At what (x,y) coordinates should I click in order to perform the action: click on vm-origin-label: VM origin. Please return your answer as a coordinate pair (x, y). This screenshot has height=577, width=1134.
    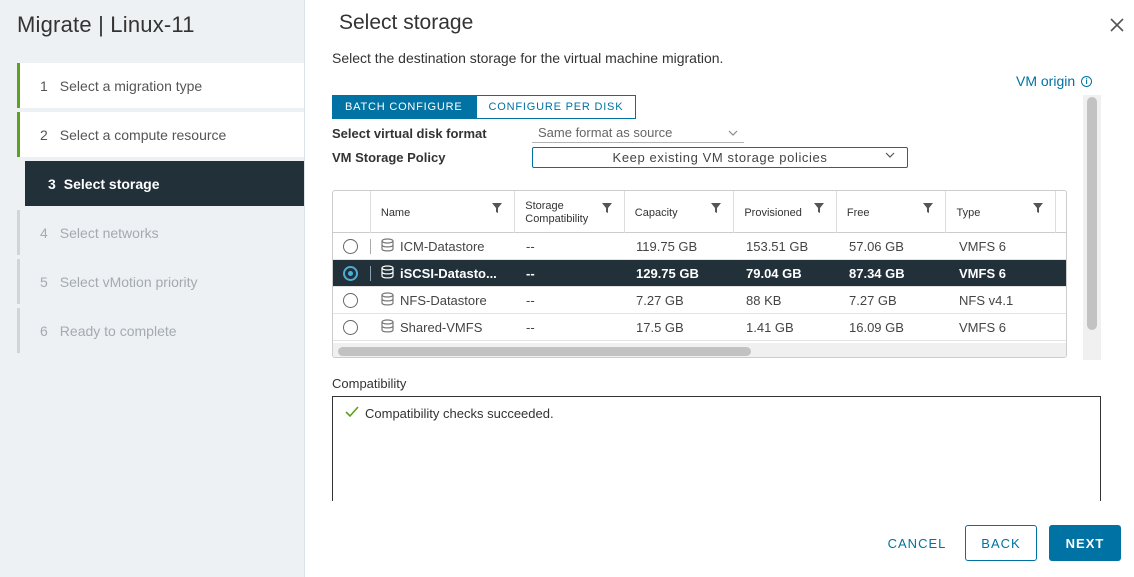
    Looking at the image, I should click on (1046, 81).